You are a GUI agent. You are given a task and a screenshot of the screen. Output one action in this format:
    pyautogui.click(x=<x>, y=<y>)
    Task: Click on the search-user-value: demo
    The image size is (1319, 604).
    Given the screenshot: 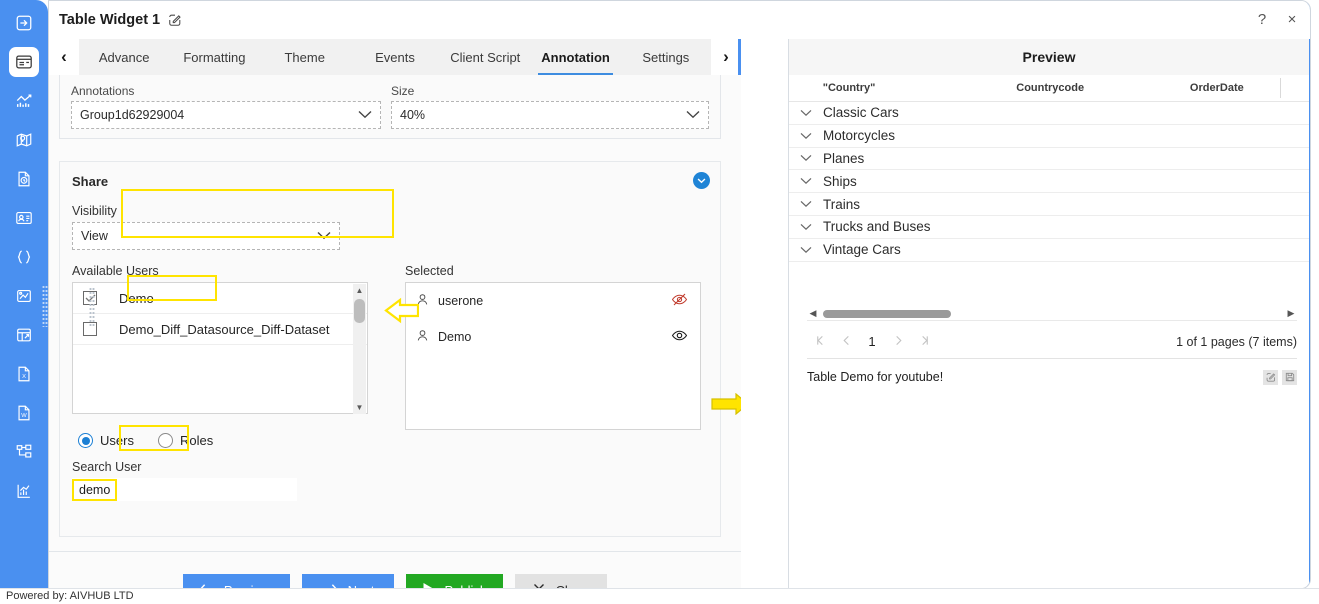 What is the action you would take?
    pyautogui.click(x=95, y=489)
    